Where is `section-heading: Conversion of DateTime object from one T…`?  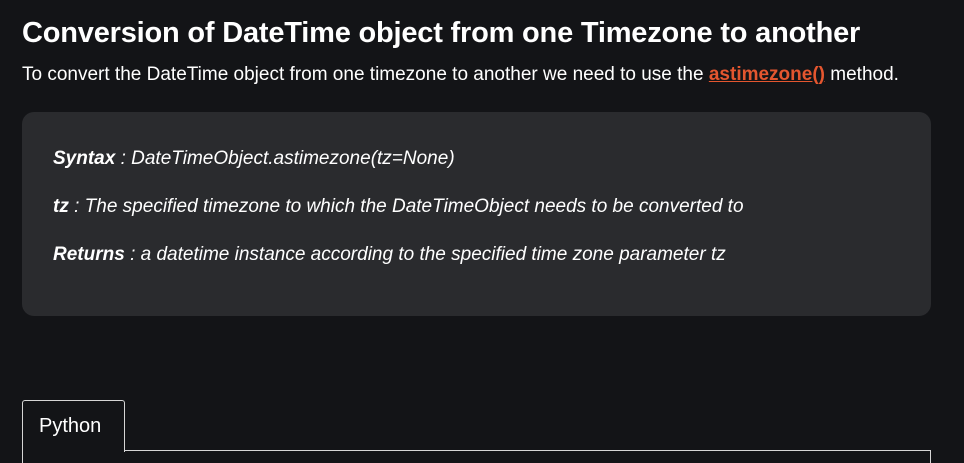 section-heading: Conversion of DateTime object from one T… is located at coordinates (441, 33).